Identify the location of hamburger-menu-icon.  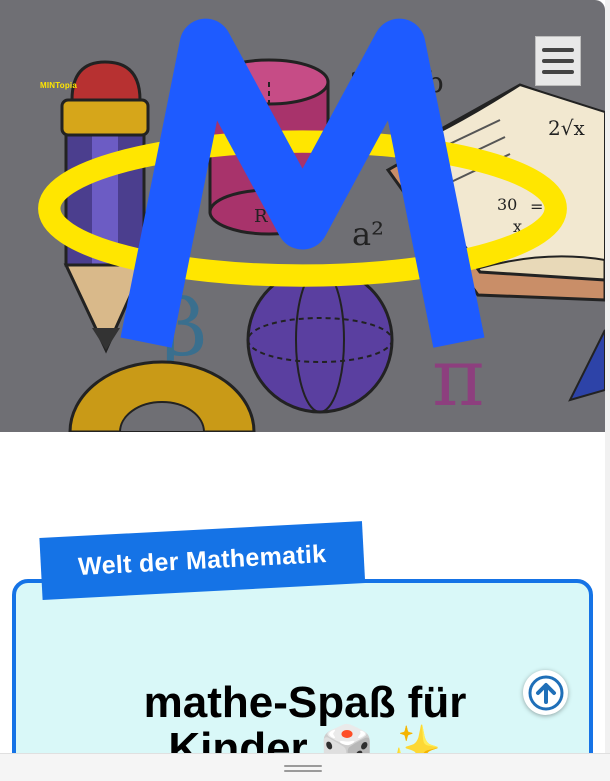
(558, 50).